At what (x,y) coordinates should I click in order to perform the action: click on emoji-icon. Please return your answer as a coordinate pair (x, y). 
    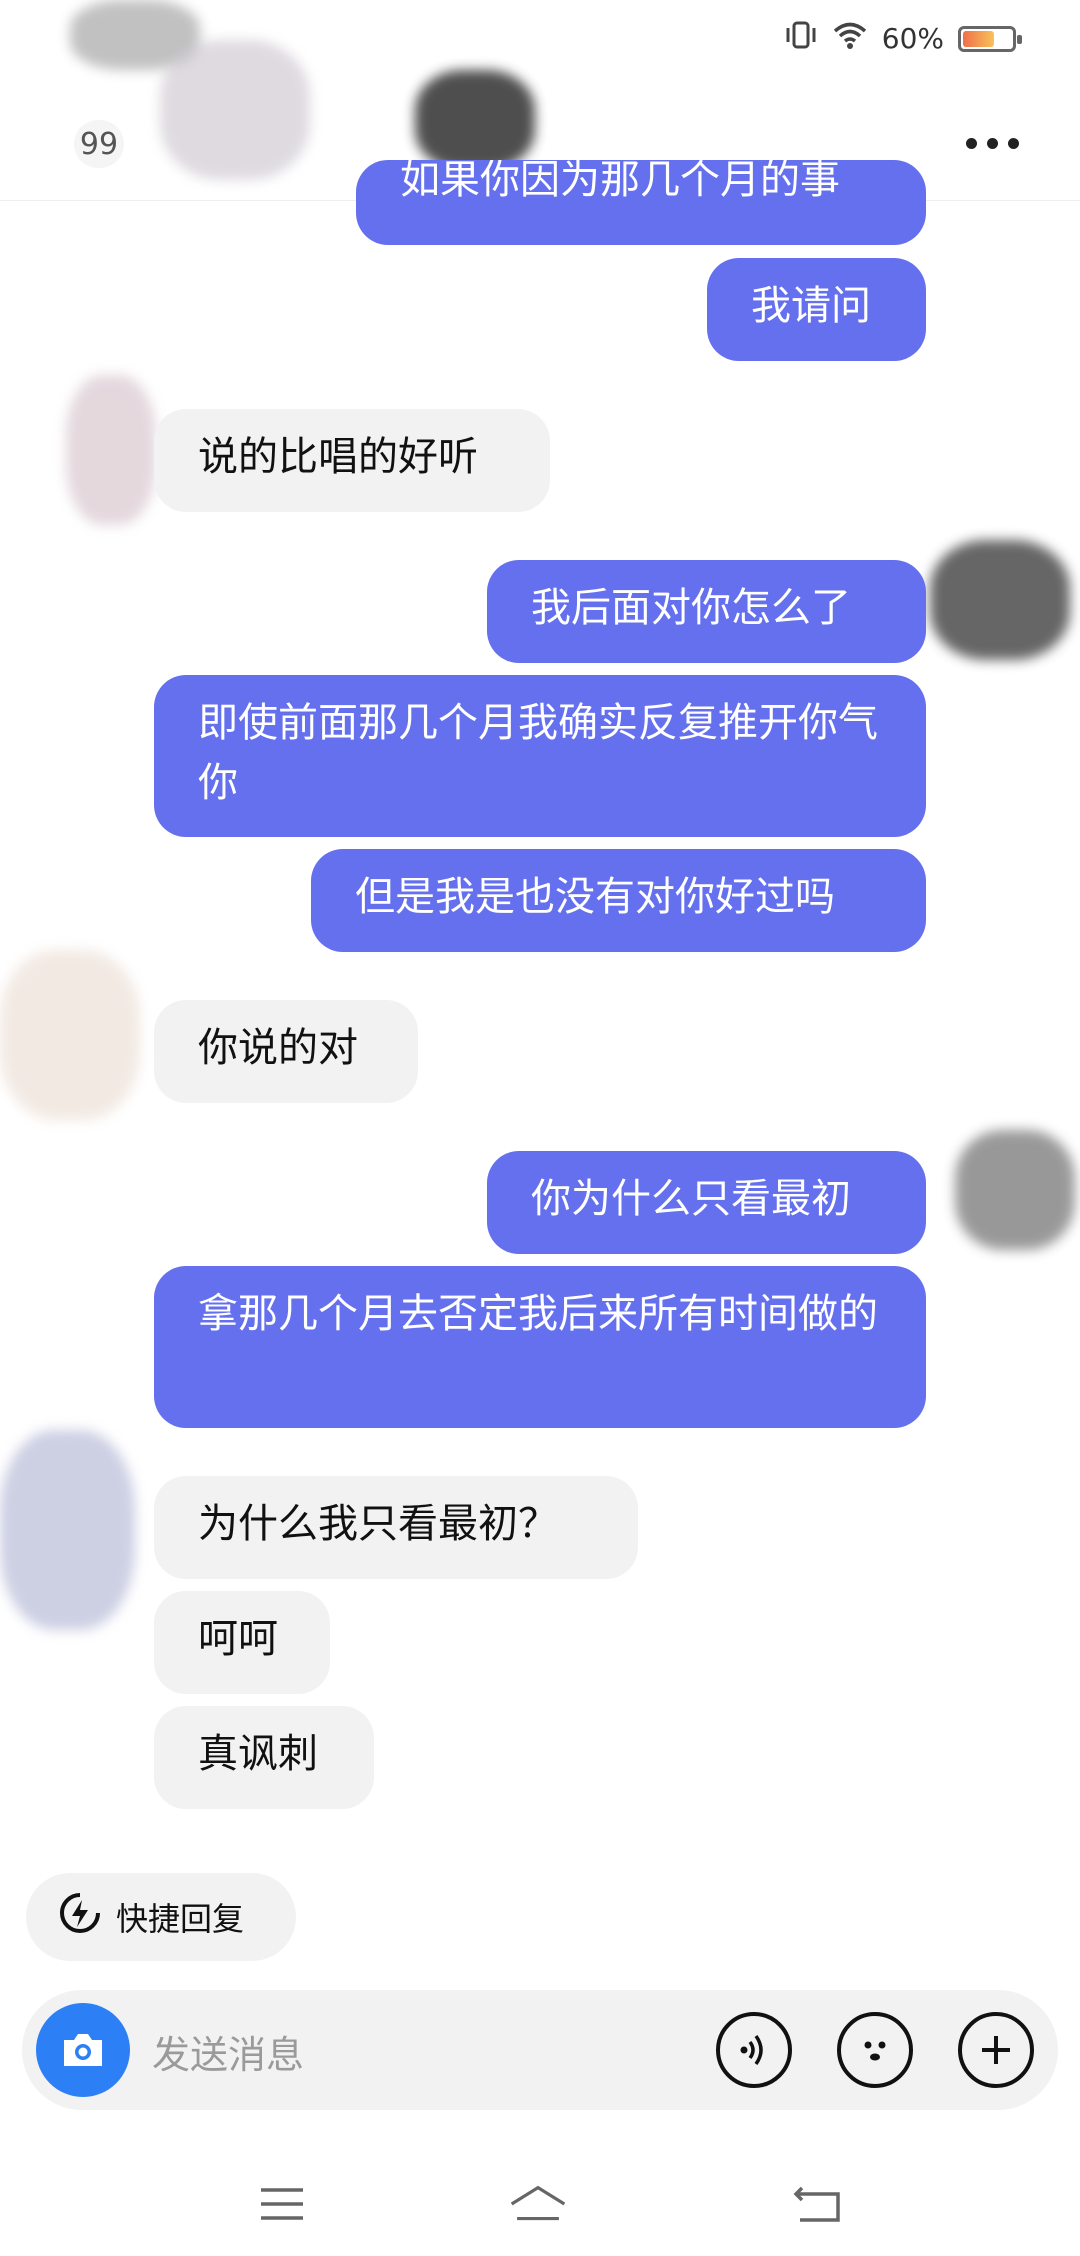
    Looking at the image, I should click on (875, 2050).